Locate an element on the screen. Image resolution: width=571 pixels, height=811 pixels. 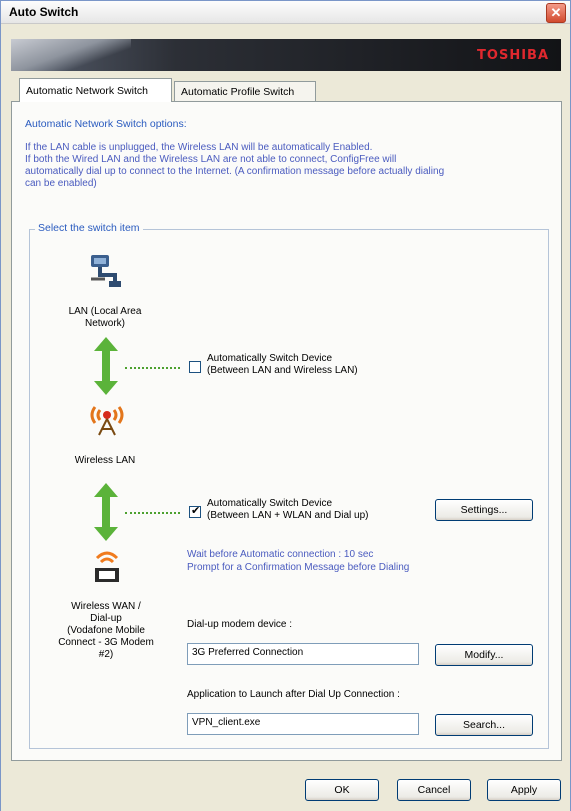
checkmark-icon: ✔ is located at coordinates (196, 511).